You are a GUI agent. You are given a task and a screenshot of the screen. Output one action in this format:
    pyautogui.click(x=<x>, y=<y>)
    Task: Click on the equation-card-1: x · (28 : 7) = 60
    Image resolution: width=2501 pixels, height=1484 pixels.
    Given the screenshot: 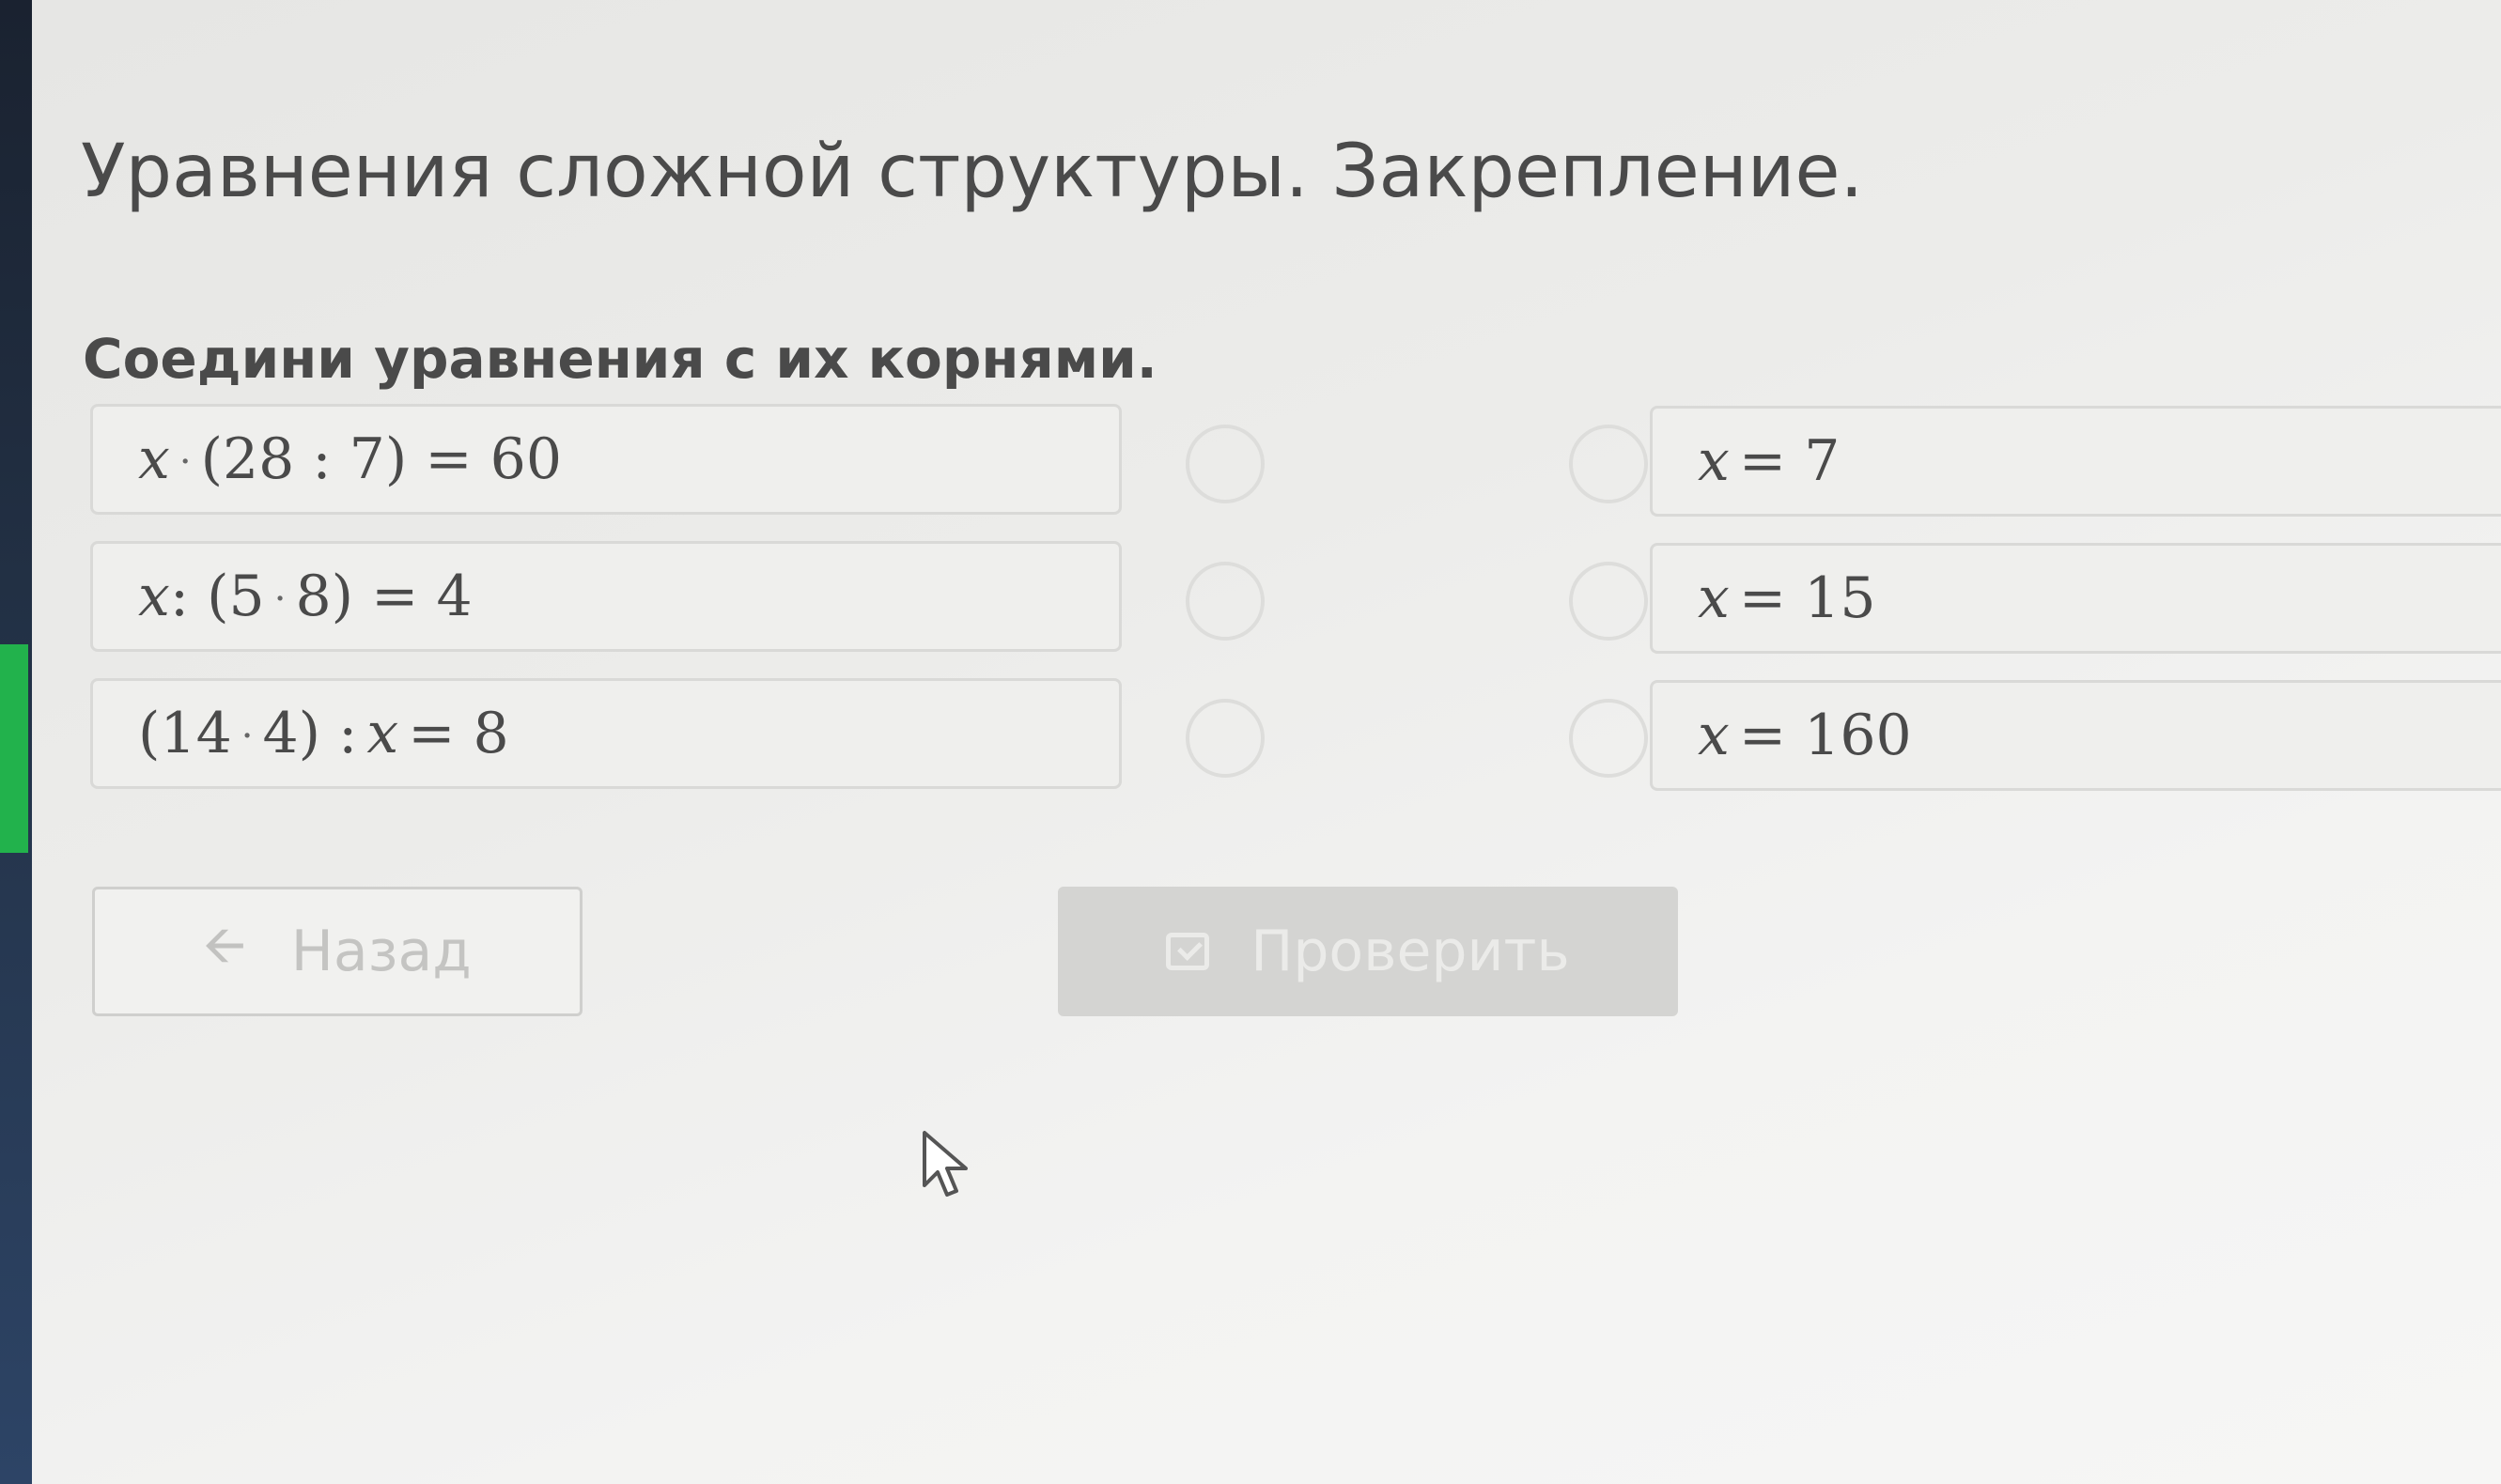 What is the action you would take?
    pyautogui.click(x=606, y=459)
    